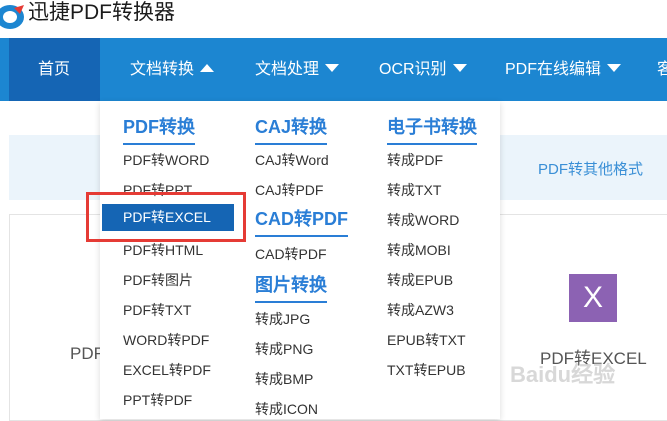 This screenshot has width=667, height=421. Describe the element at coordinates (414, 190) in the screenshot. I see `link-to-txt: 转成TXT` at that location.